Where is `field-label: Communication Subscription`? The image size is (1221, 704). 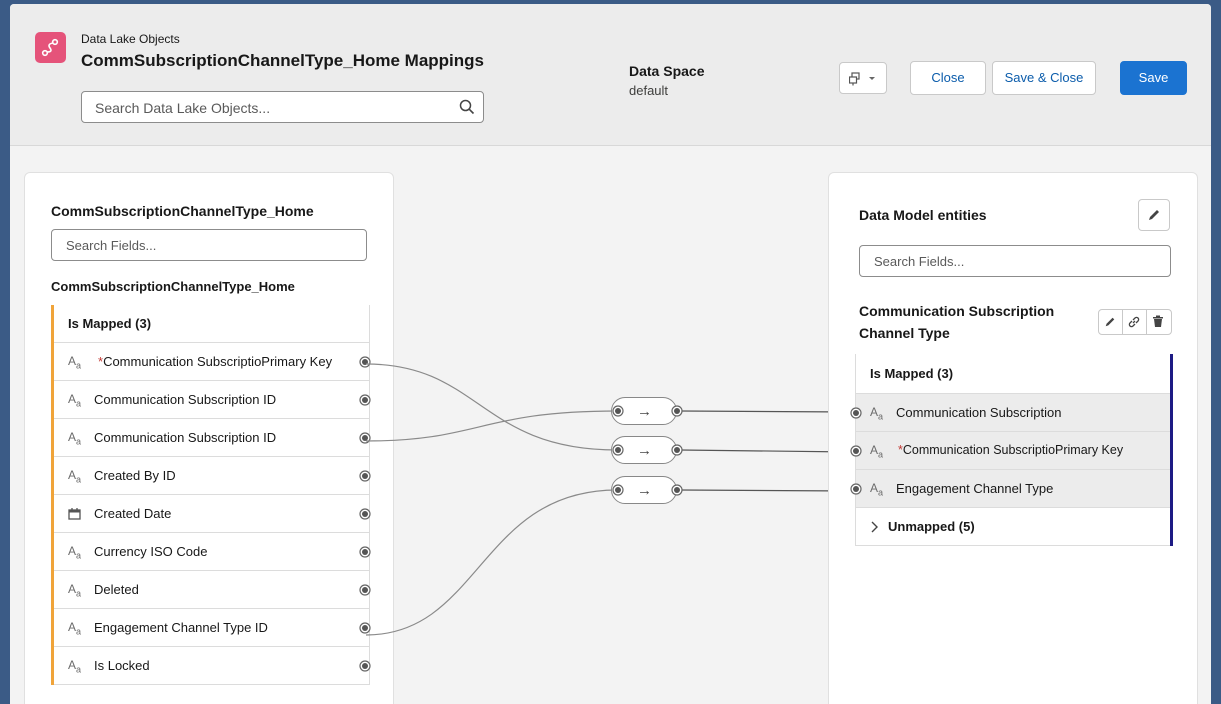 field-label: Communication Subscription is located at coordinates (979, 412).